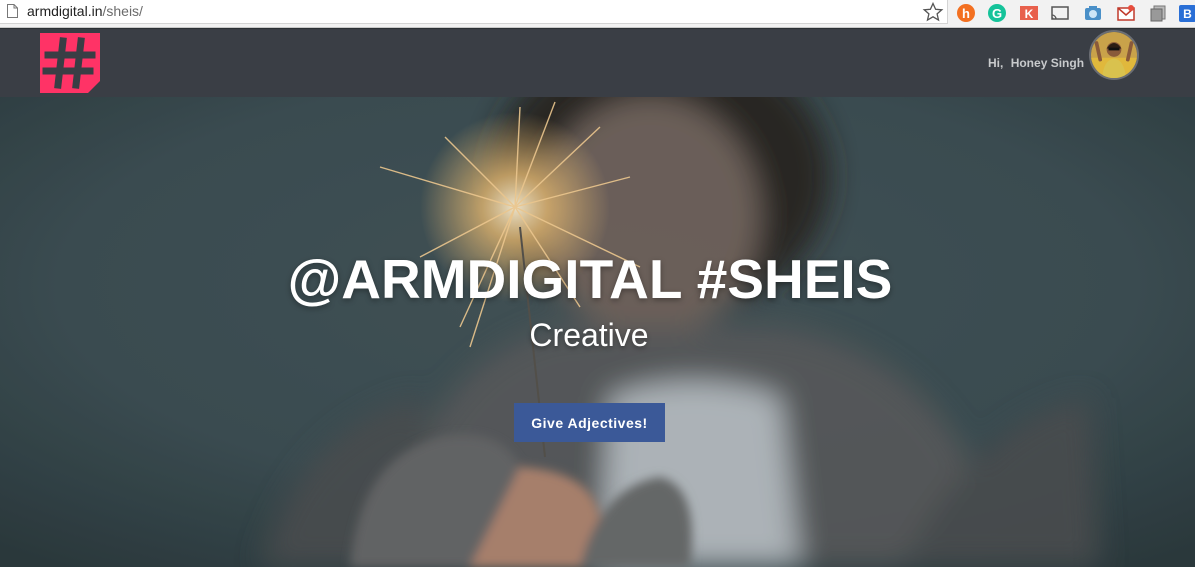 The height and width of the screenshot is (567, 1195). I want to click on avatar, so click(1114, 55).